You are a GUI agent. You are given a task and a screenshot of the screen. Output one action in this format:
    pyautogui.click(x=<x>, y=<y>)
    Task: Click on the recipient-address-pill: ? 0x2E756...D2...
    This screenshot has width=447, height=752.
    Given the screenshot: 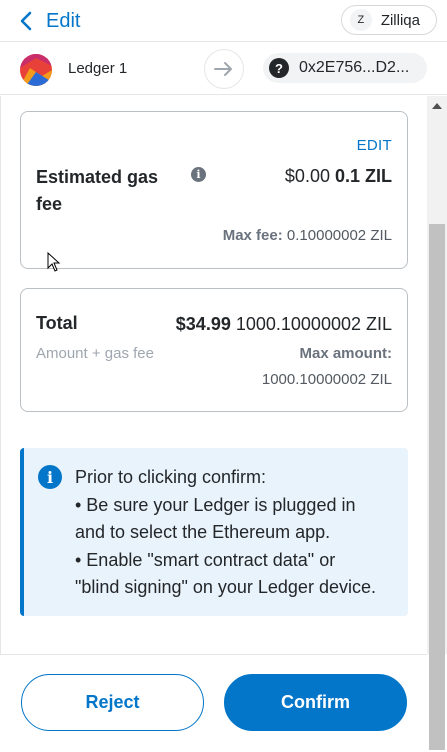 What is the action you would take?
    pyautogui.click(x=345, y=68)
    